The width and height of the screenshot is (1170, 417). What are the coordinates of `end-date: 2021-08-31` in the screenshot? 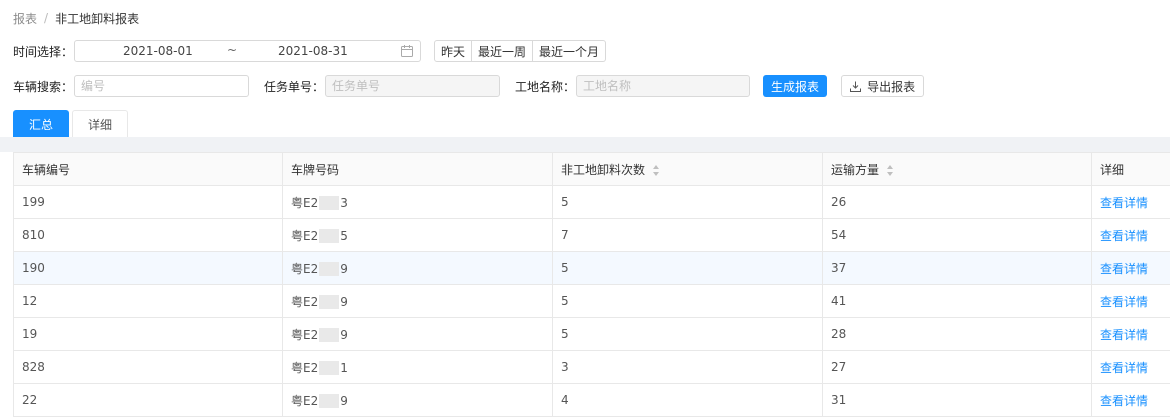 It's located at (313, 51).